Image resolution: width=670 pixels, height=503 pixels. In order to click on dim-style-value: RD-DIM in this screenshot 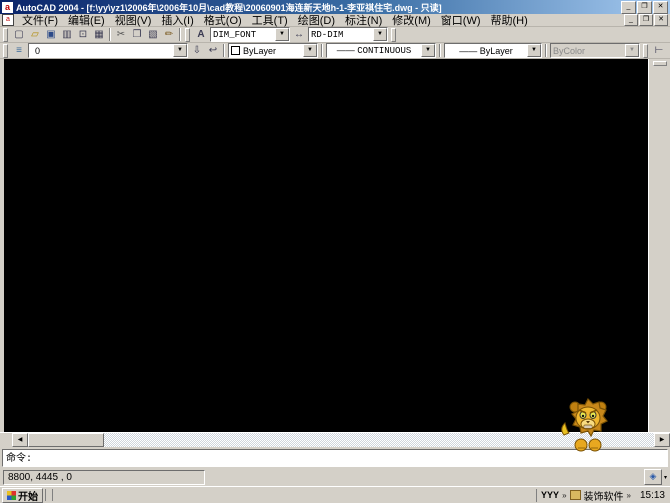, I will do `click(327, 34)`.